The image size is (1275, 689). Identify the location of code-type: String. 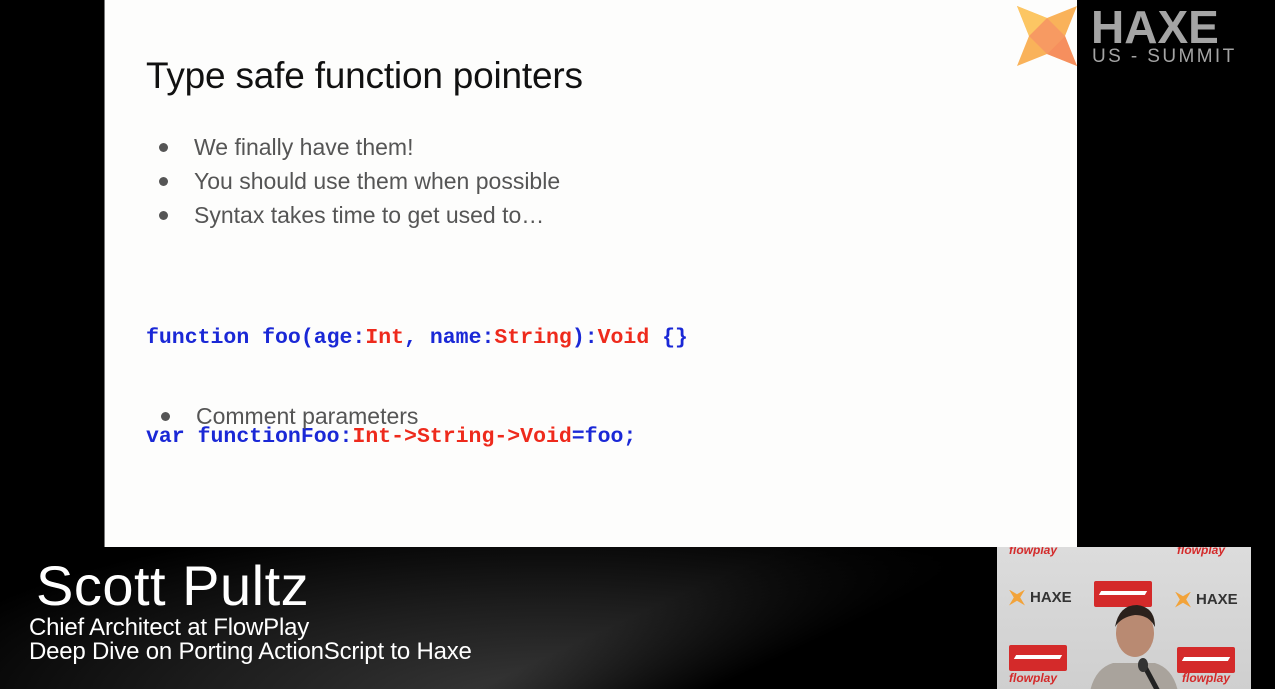
(533, 338).